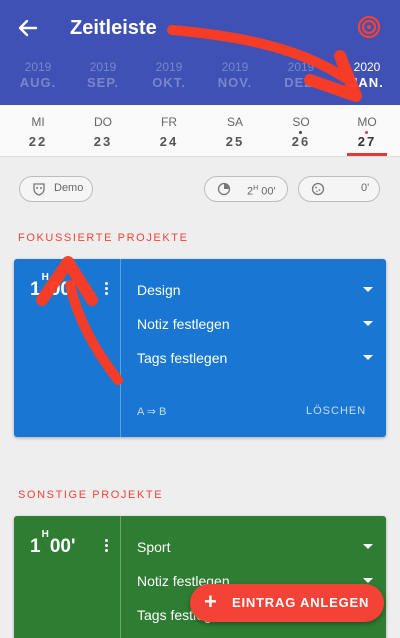 This screenshot has height=638, width=400. What do you see at coordinates (339, 189) in the screenshot?
I see `break-chip: 0'` at bounding box center [339, 189].